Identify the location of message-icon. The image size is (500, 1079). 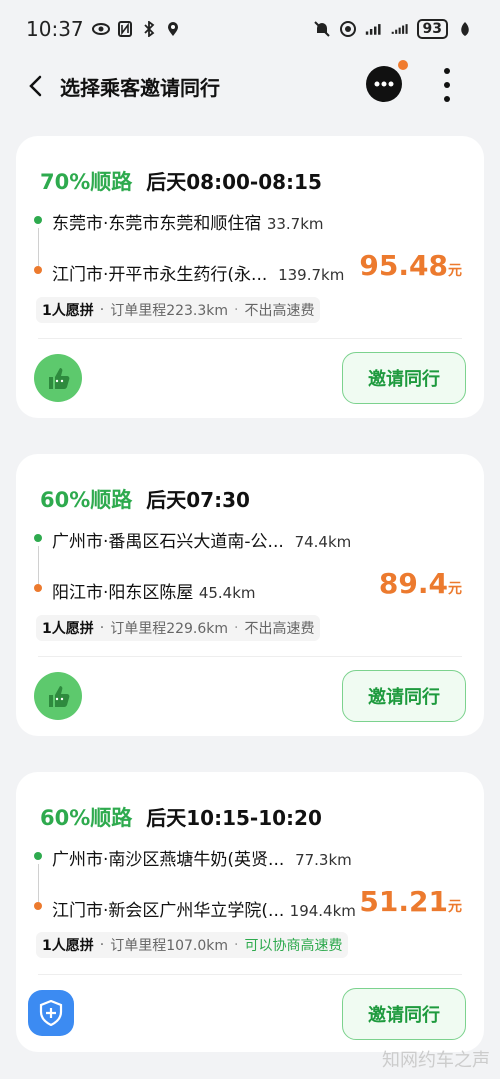
(384, 84).